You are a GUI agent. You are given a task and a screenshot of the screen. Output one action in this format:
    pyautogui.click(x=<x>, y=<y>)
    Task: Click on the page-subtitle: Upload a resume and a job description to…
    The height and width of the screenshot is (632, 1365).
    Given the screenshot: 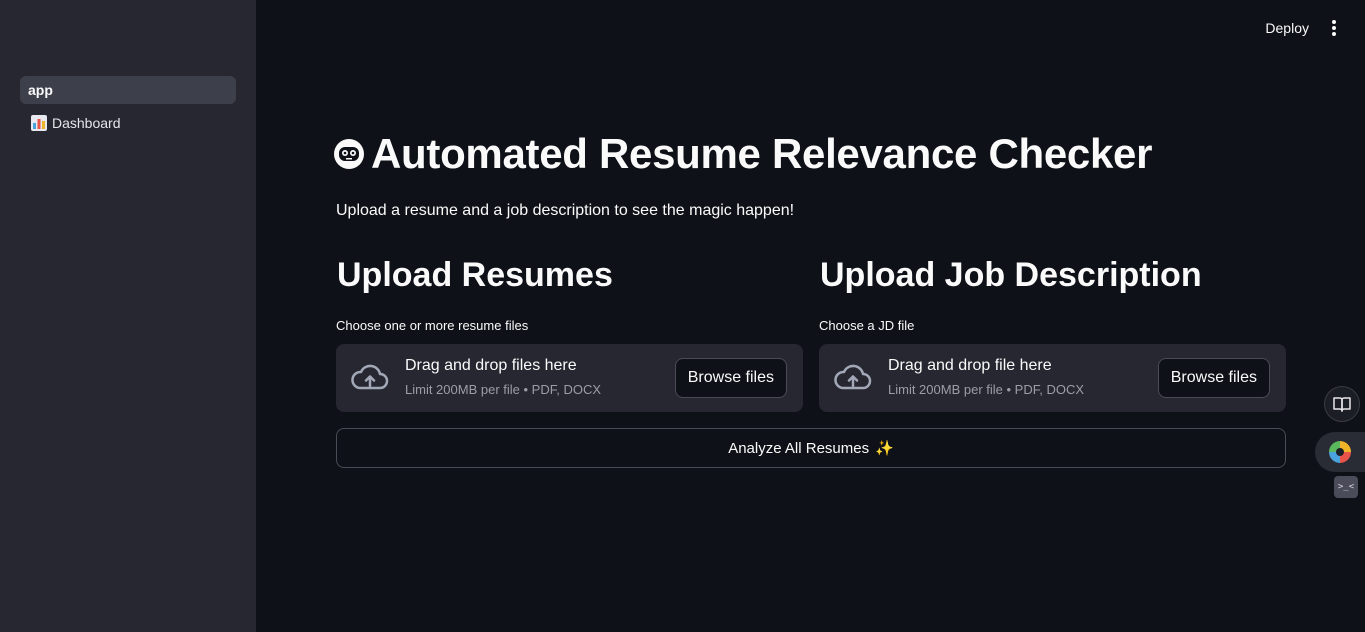 What is the action you would take?
    pyautogui.click(x=565, y=210)
    